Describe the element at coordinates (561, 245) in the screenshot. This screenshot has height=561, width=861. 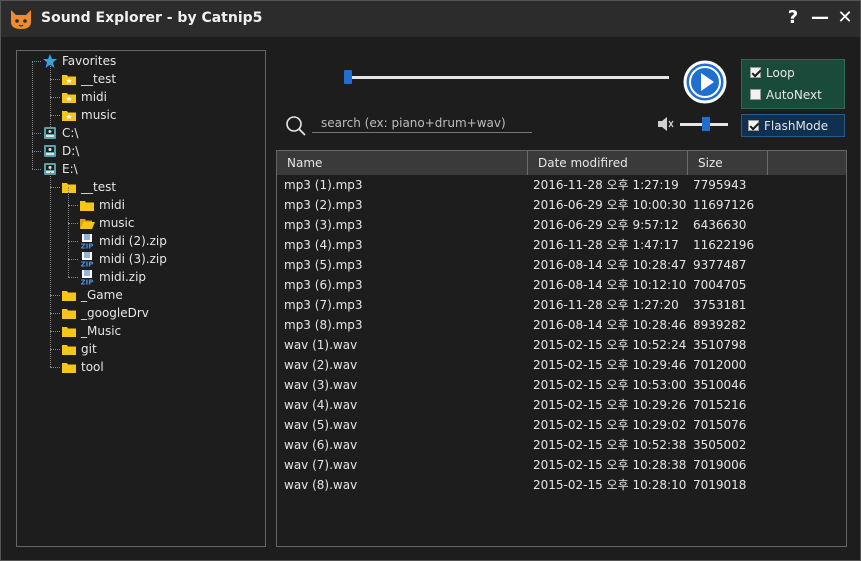
I see `table-row: mp3 (4).mp3 2016-11-28 오후 1:47:17 11622196` at that location.